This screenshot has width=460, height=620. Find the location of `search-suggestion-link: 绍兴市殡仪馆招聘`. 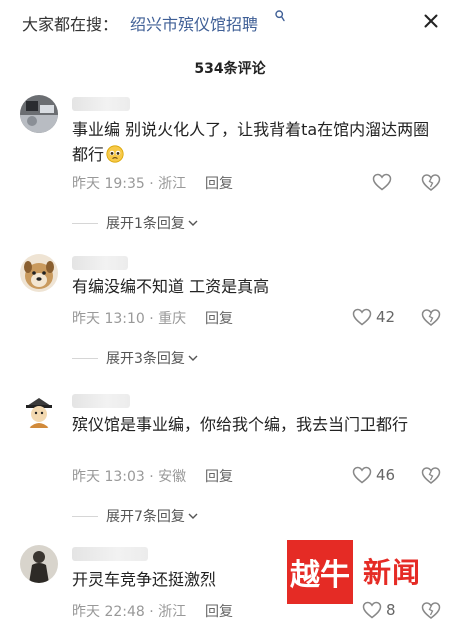

search-suggestion-link: 绍兴市殡仪馆招聘 is located at coordinates (194, 23).